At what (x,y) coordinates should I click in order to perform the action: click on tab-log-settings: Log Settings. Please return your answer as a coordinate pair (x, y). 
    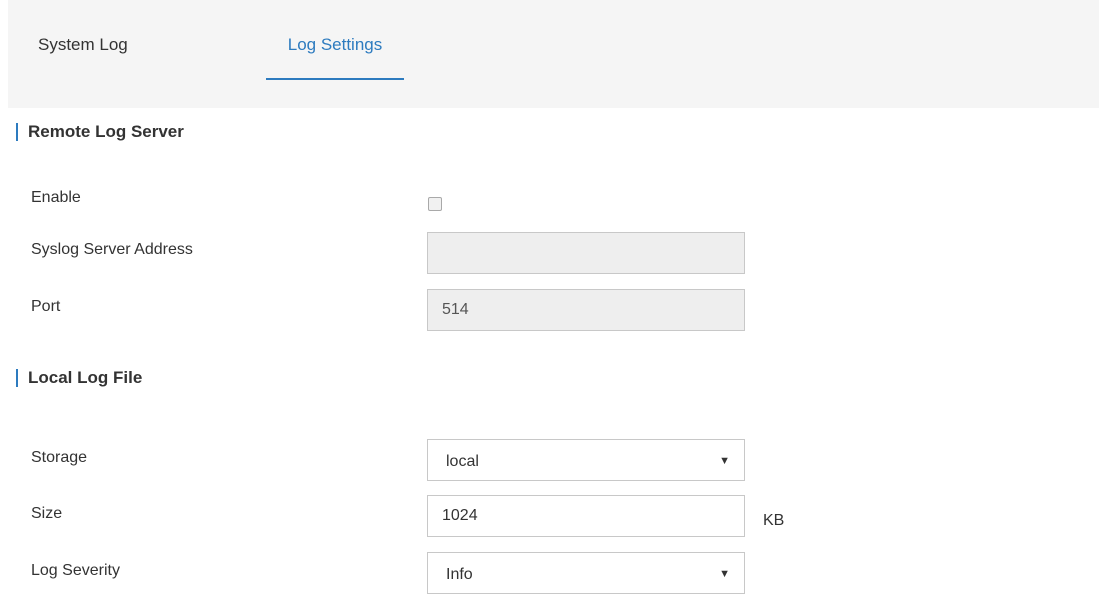
    Looking at the image, I should click on (335, 40).